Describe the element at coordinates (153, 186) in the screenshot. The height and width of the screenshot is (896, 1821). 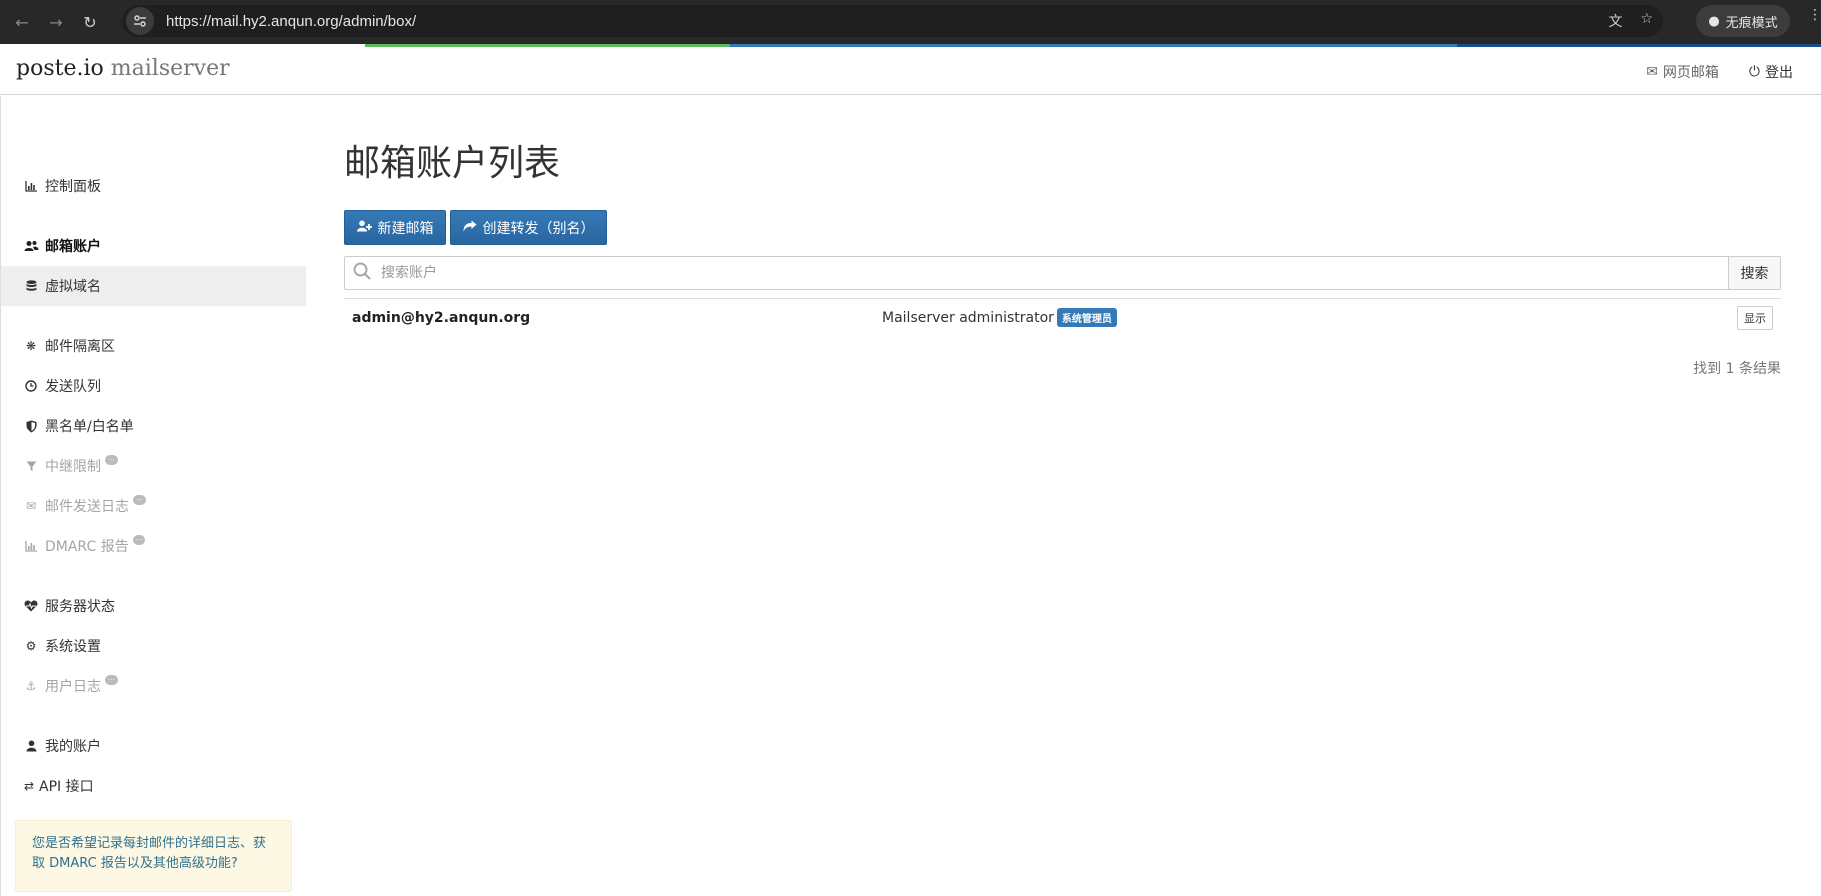
I see `sidebar-item-dashboard: 控制面板` at that location.